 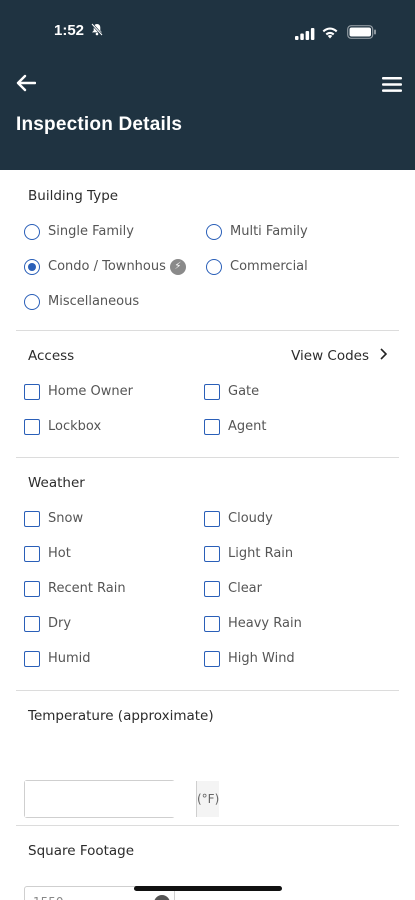 I want to click on checkbox-home-owner: Home Owner, so click(x=114, y=391).